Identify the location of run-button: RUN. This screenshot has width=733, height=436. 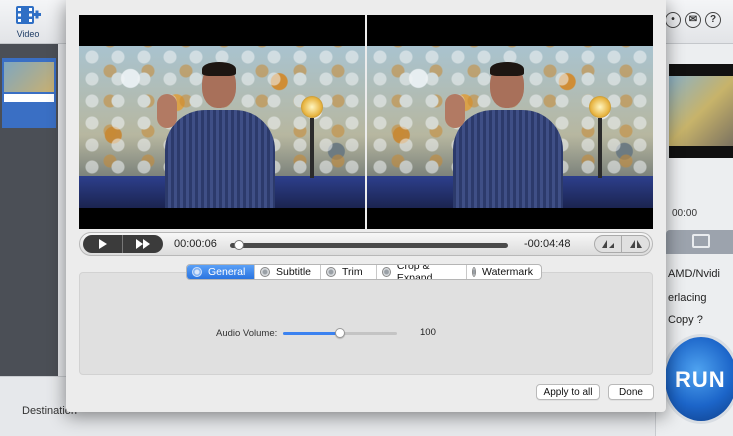
(697, 379).